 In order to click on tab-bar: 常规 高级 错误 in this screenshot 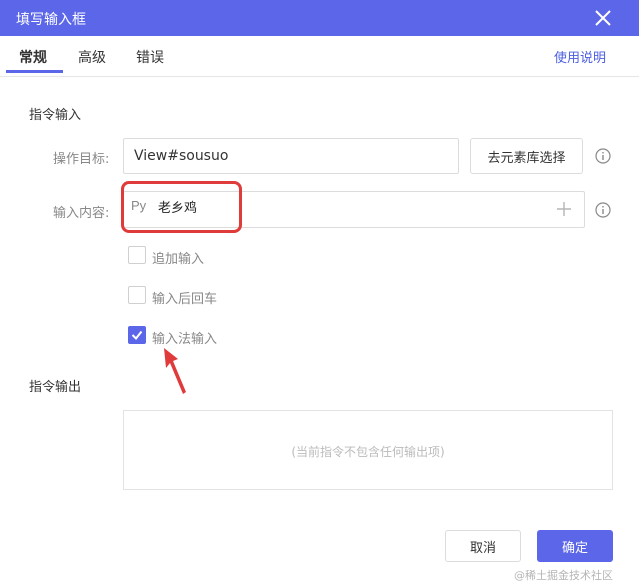, I will do `click(319, 56)`.